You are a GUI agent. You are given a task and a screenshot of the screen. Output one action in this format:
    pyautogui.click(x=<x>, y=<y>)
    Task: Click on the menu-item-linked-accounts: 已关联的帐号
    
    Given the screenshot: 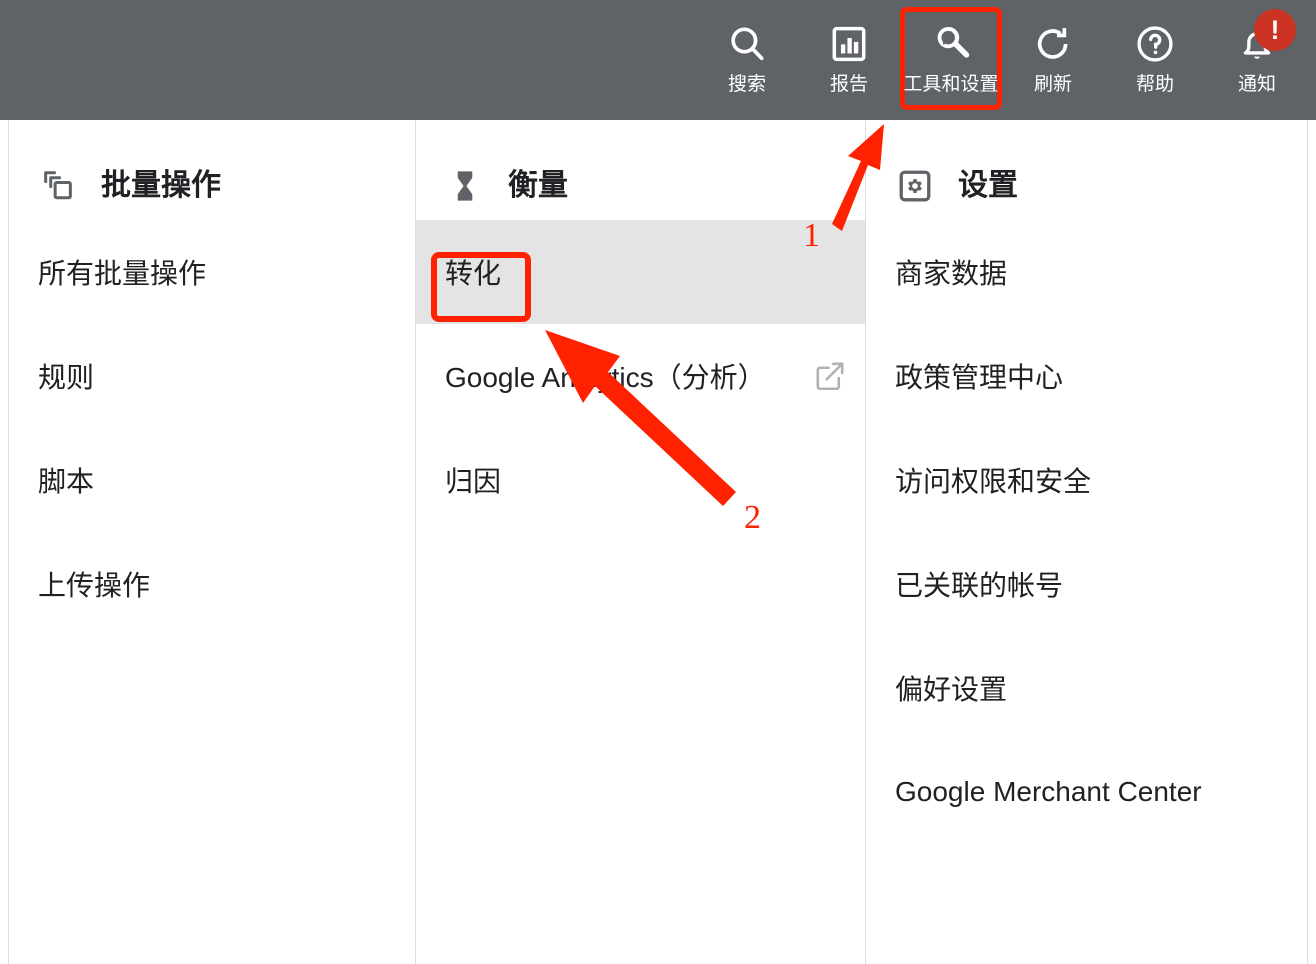 What is the action you would take?
    pyautogui.click(x=1086, y=584)
    